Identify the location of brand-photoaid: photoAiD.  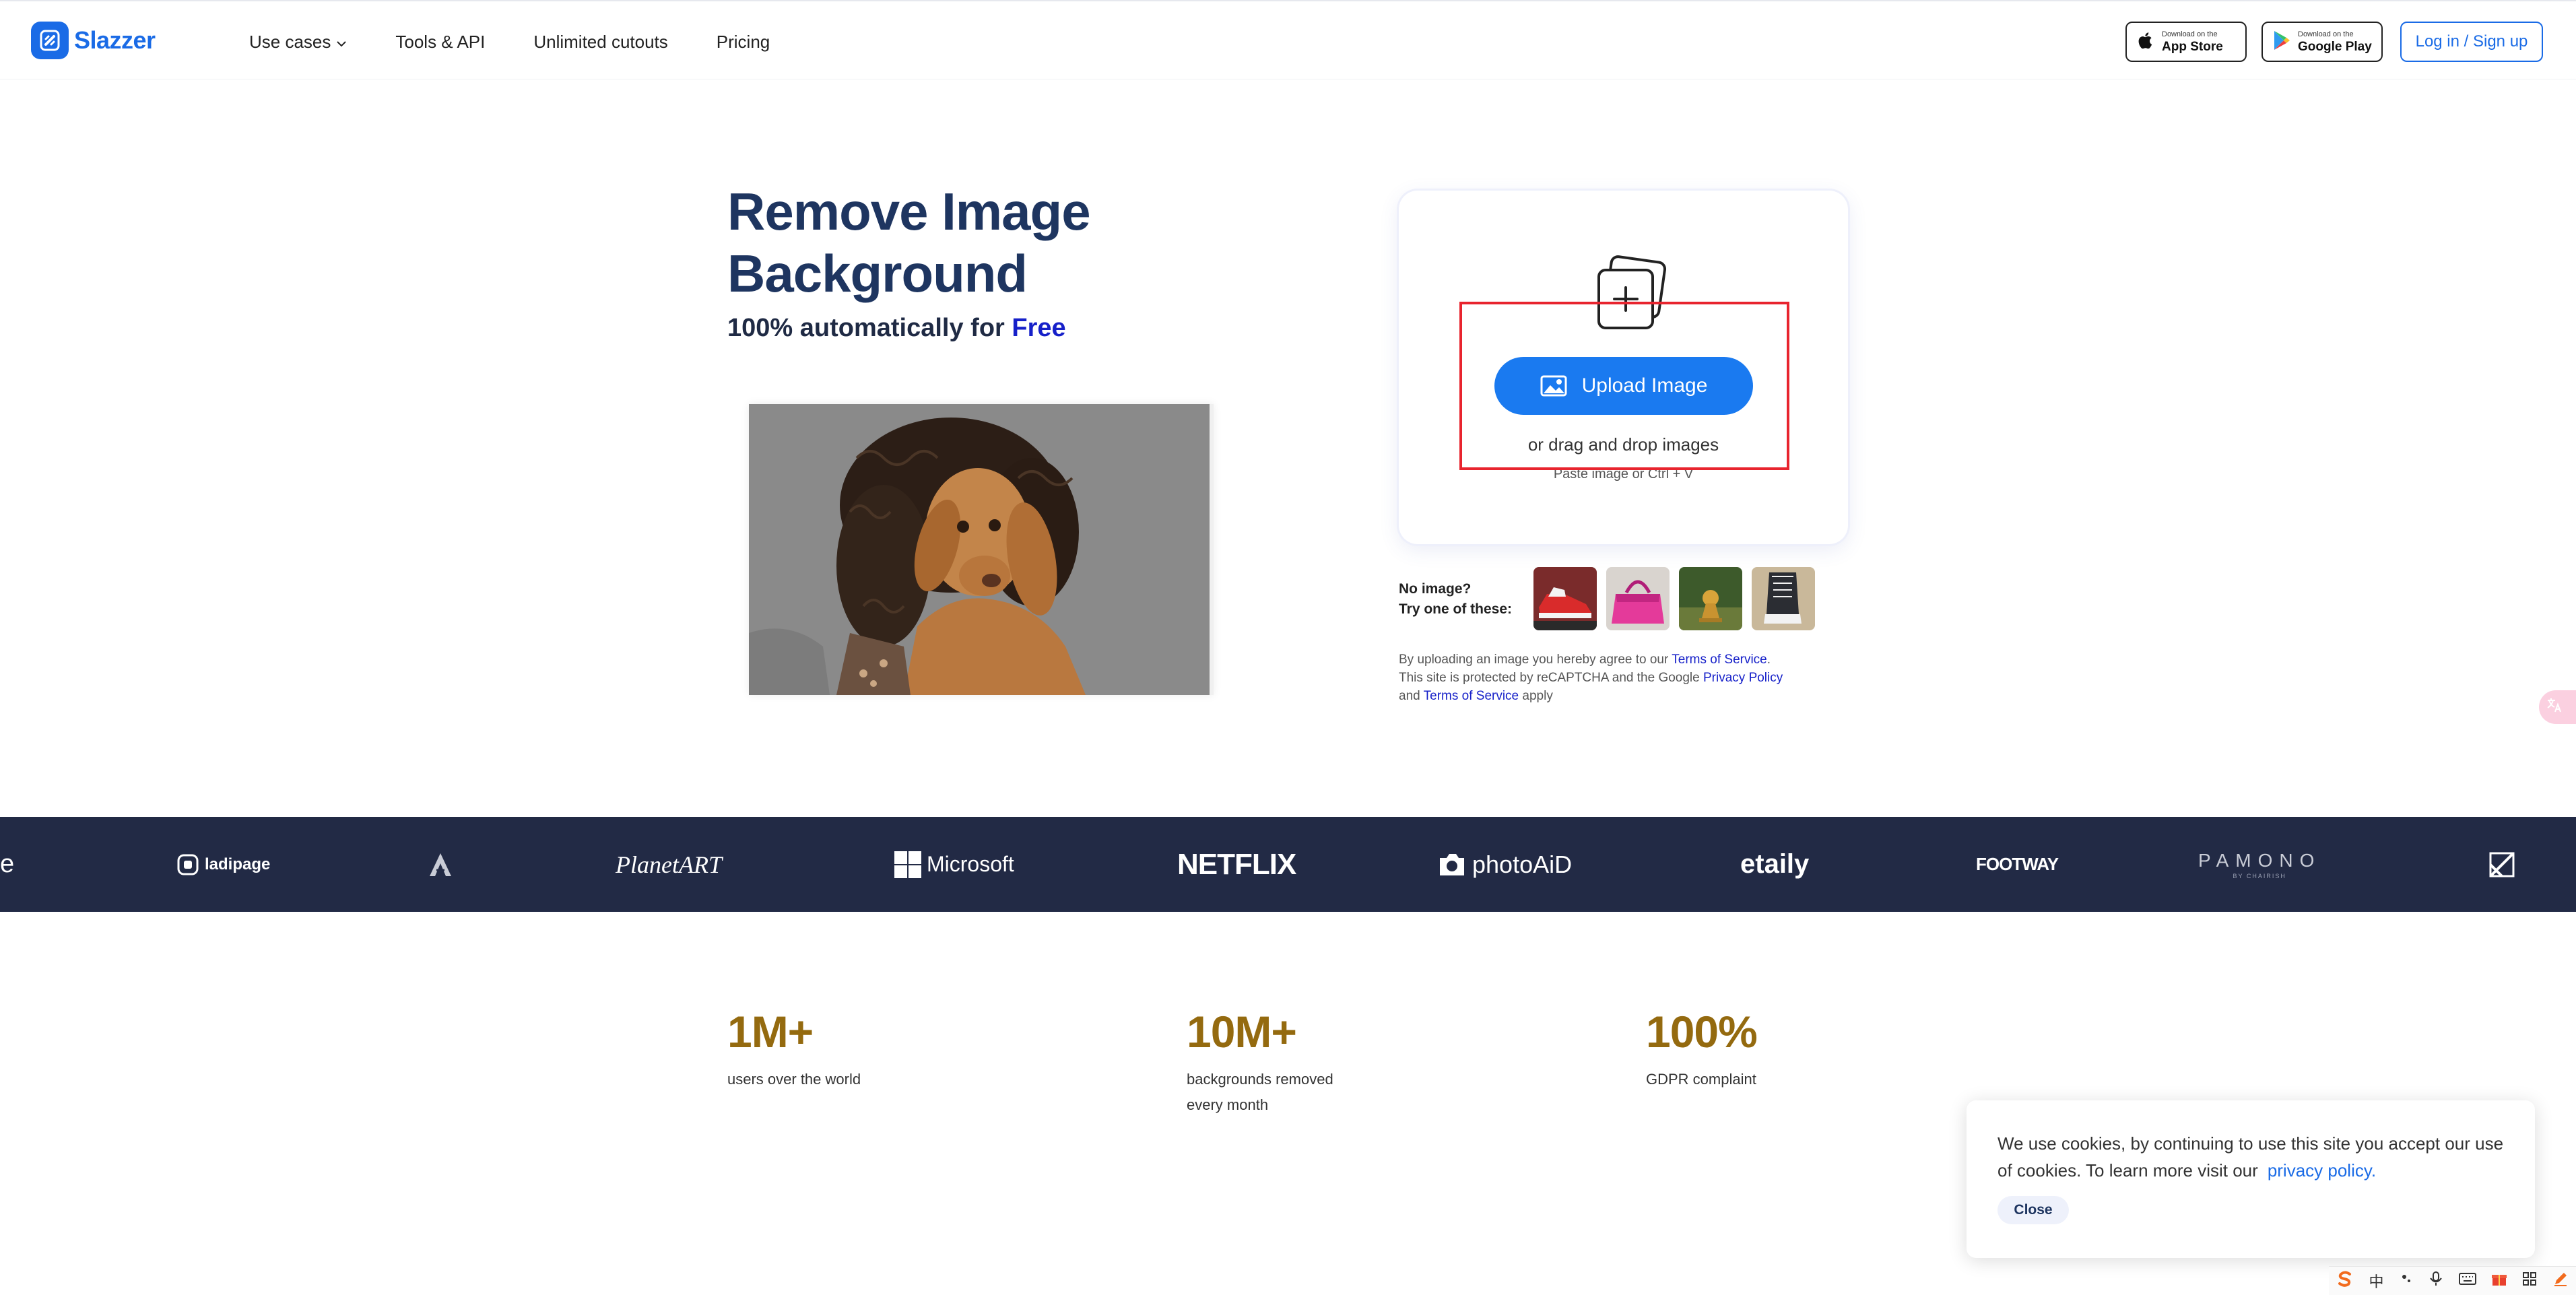
(1504, 865).